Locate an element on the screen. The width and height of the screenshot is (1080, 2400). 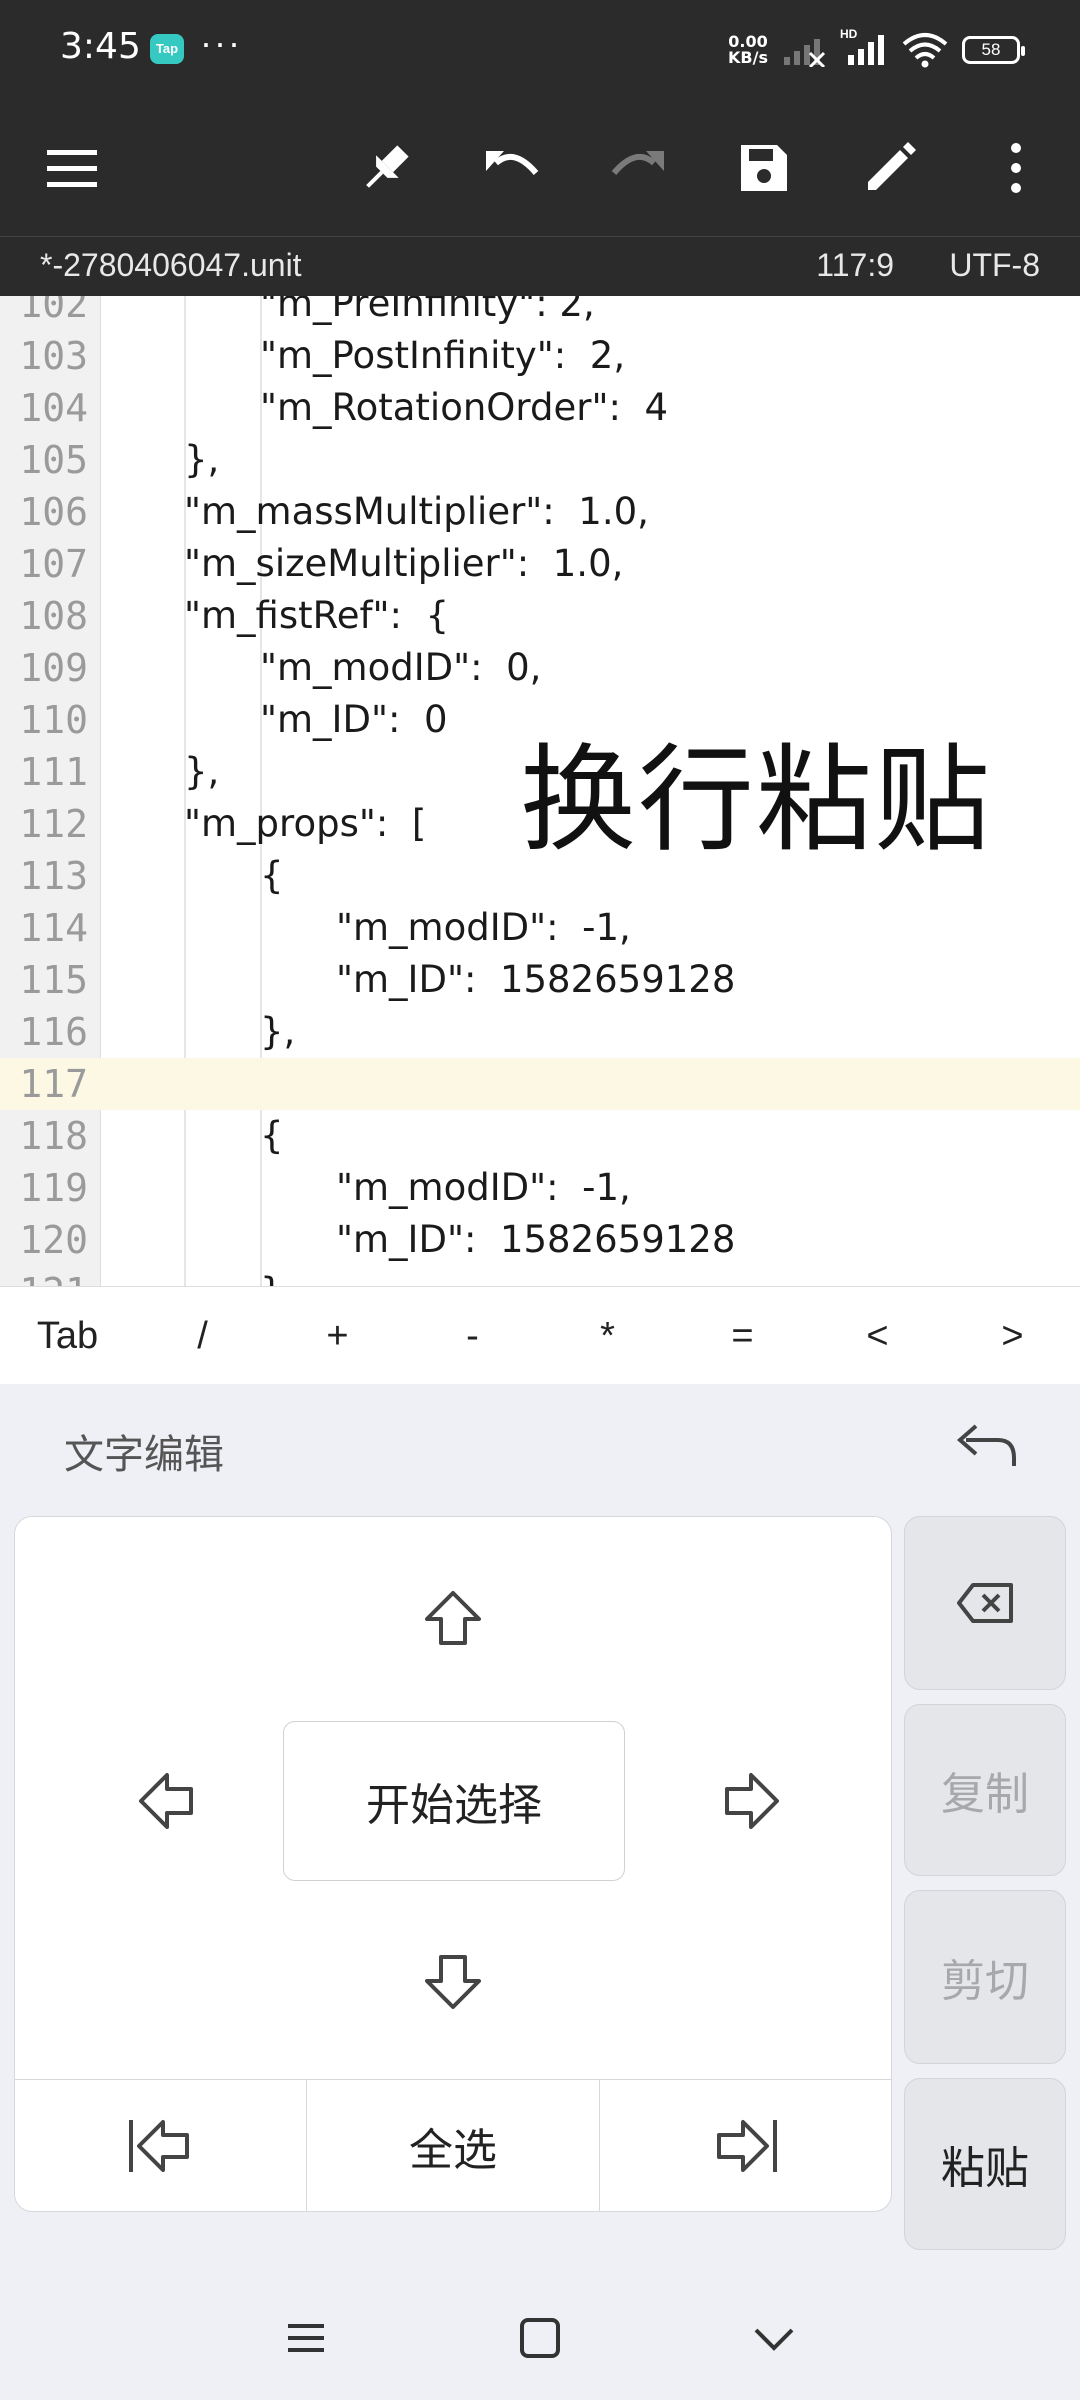
status-time: 3:45 is located at coordinates (100, 46).